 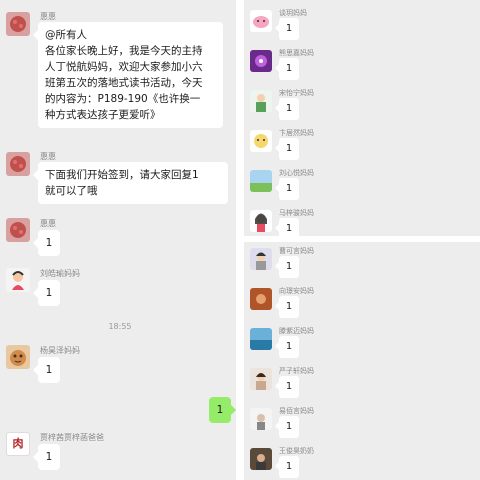 What do you see at coordinates (296, 173) in the screenshot?
I see `sender-name: 刘心悦妈妈` at bounding box center [296, 173].